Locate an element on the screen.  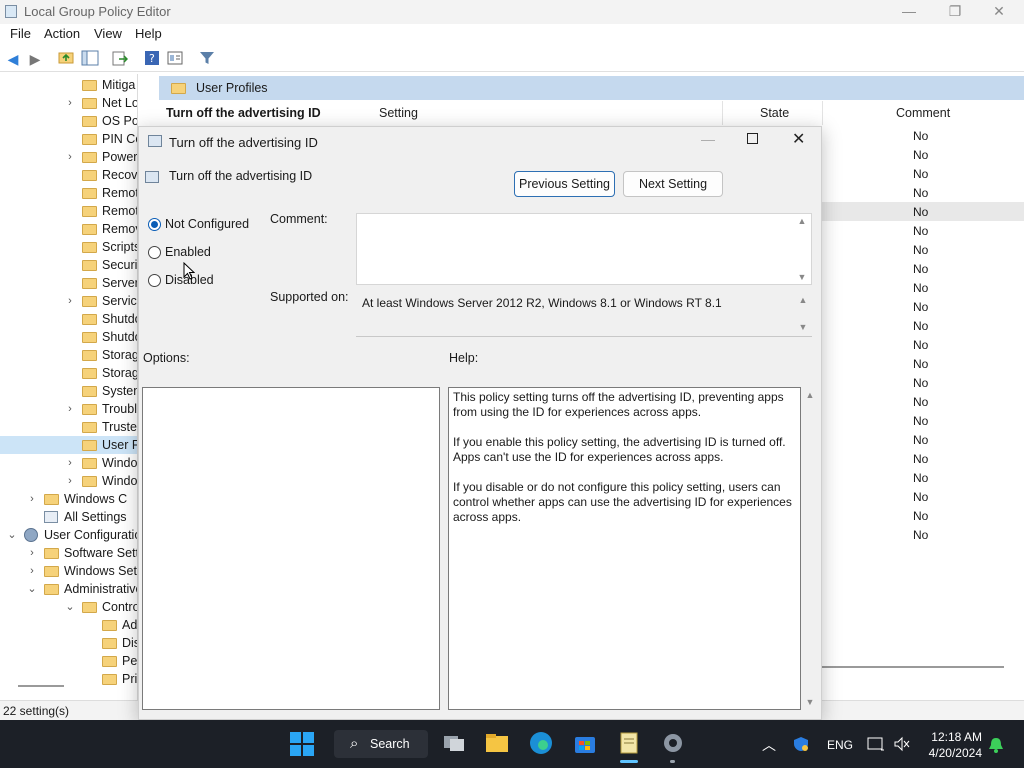
tree-item: › Power is located at coordinates (68, 157).